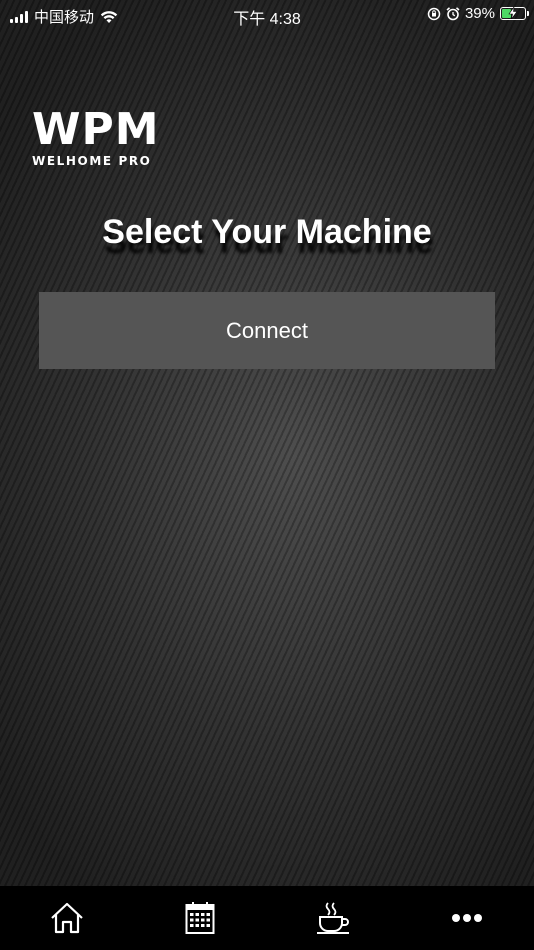 This screenshot has width=534, height=950. I want to click on tab-home, so click(67, 918).